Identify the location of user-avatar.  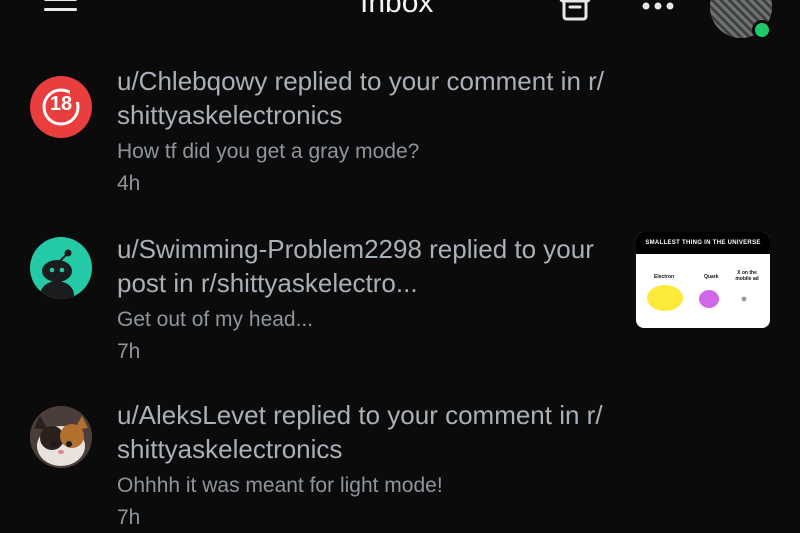
(61, 437).